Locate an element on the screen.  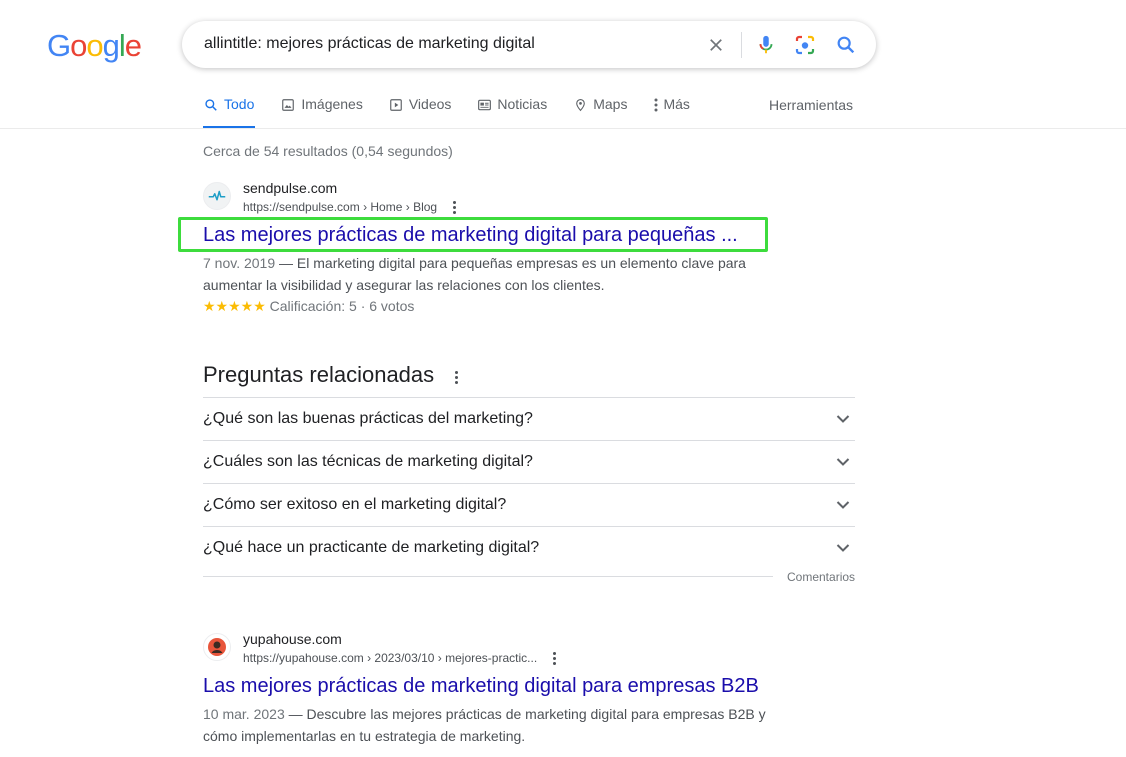
map-pin-icon is located at coordinates (580, 105).